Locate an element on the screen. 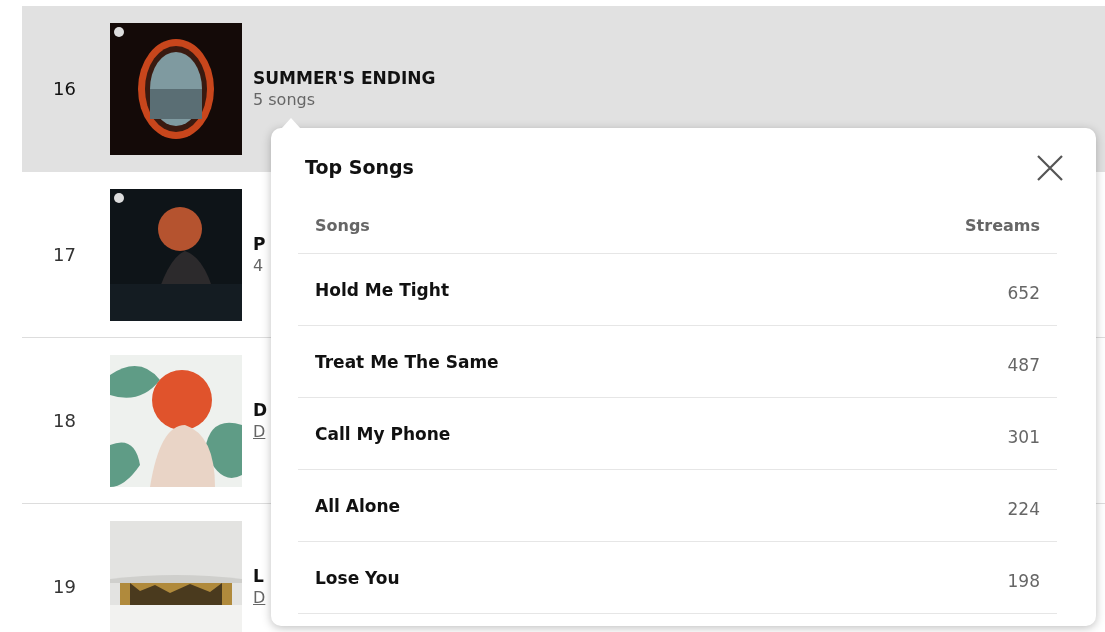 Image resolution: width=1105 pixels, height=632 pixels. song-title: Lose You is located at coordinates (551, 577).